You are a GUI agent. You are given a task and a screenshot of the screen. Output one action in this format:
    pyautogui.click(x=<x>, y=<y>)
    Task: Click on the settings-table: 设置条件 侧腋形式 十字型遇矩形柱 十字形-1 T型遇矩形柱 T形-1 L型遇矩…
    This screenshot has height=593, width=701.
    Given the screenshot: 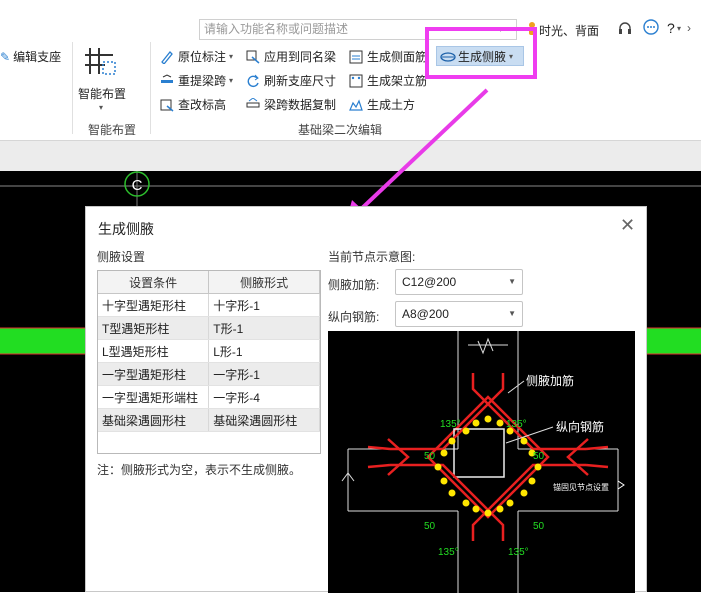 What is the action you would take?
    pyautogui.click(x=209, y=362)
    